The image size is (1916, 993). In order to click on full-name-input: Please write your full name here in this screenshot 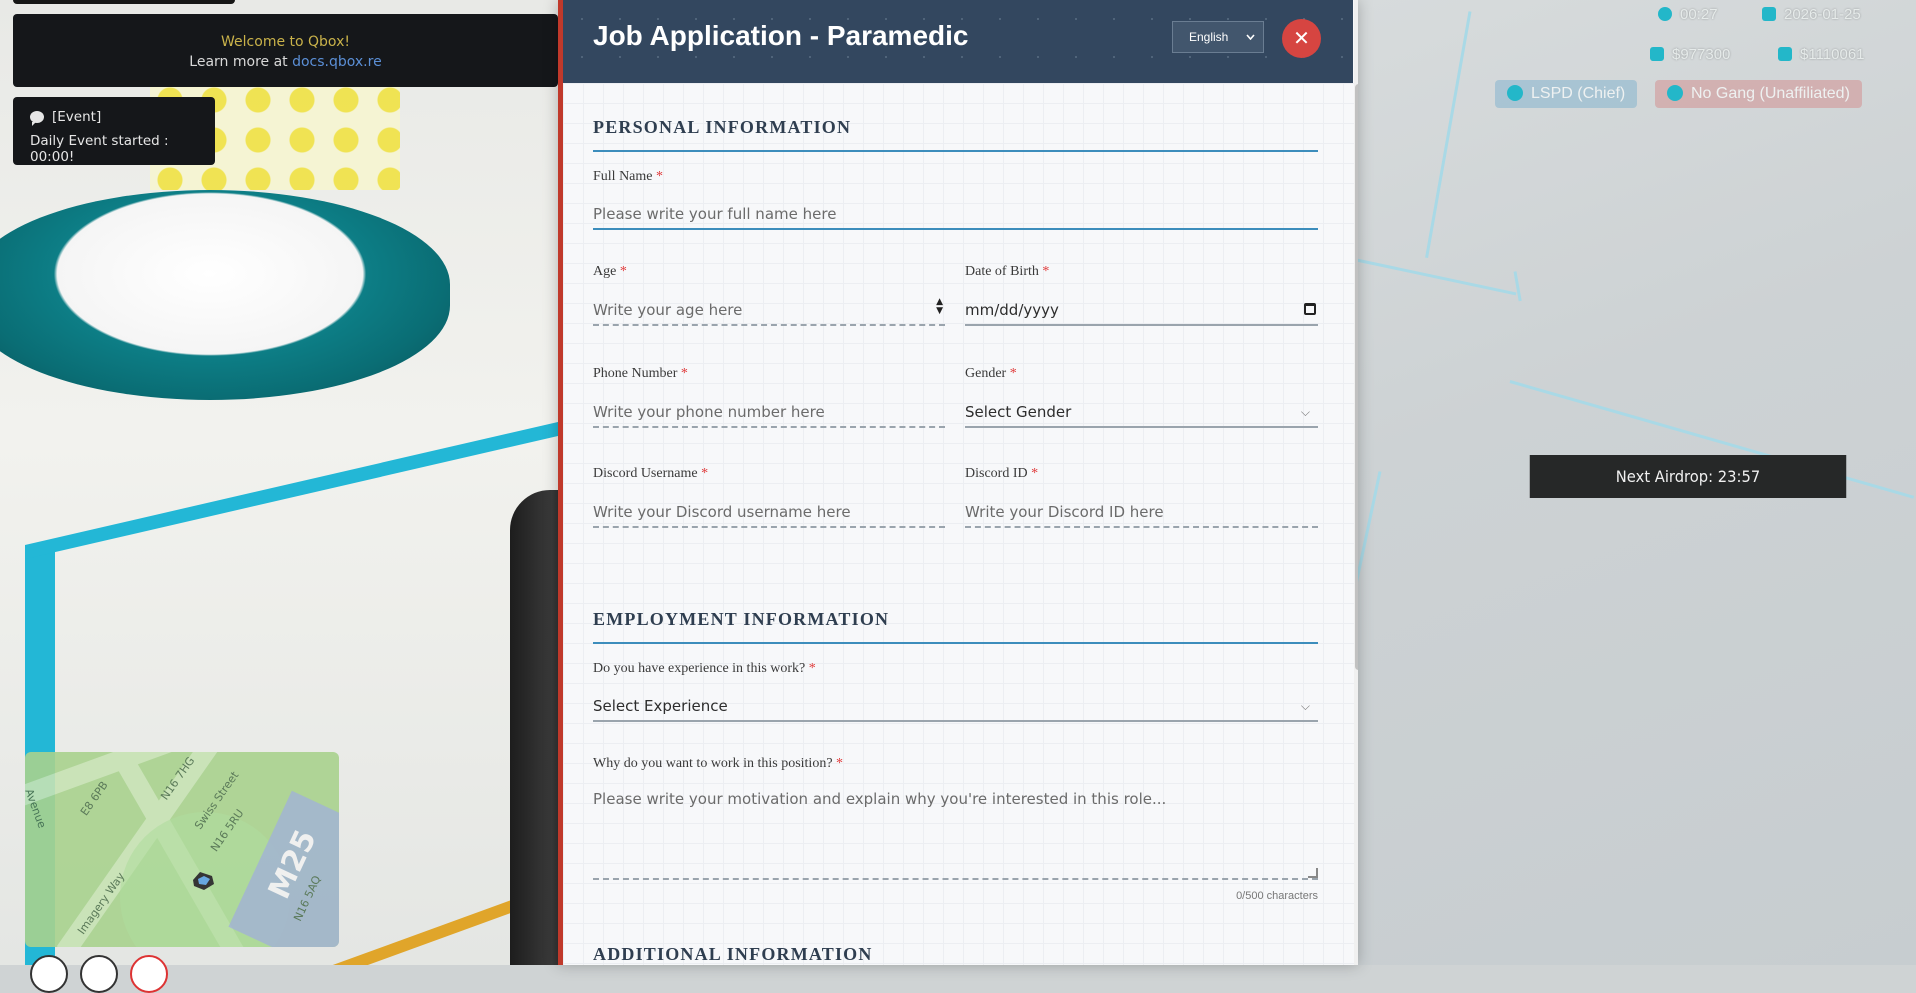, I will do `click(955, 215)`.